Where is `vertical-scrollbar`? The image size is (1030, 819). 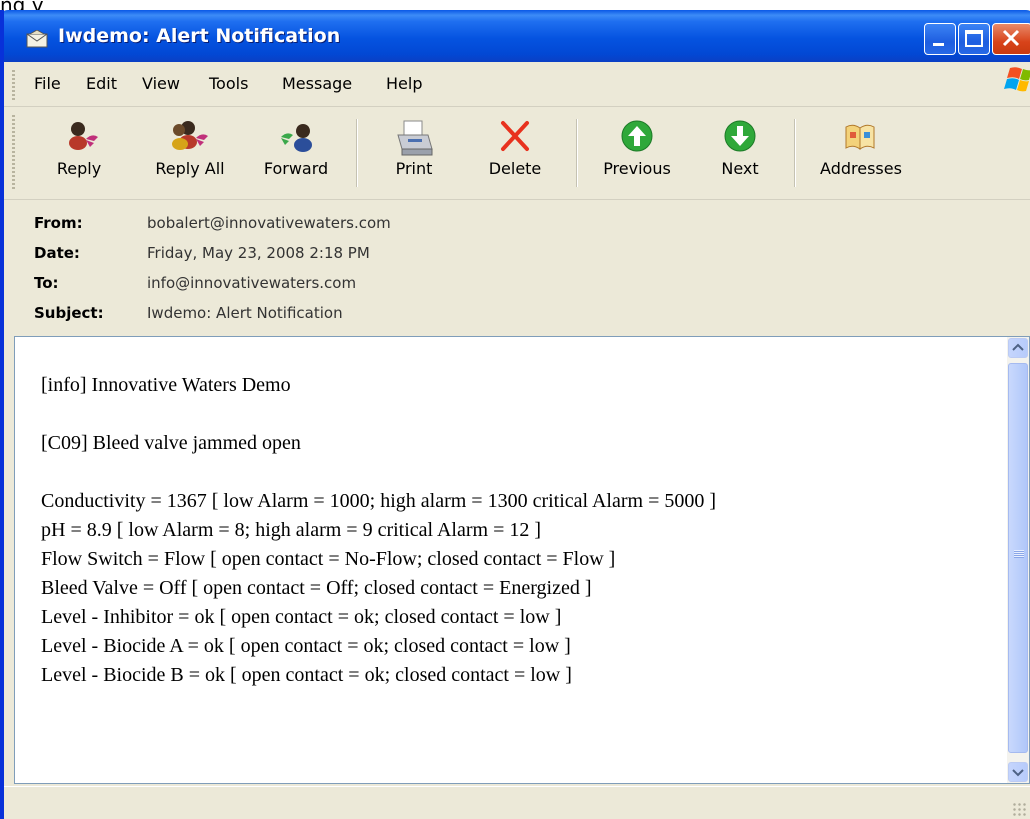
vertical-scrollbar is located at coordinates (1018, 560).